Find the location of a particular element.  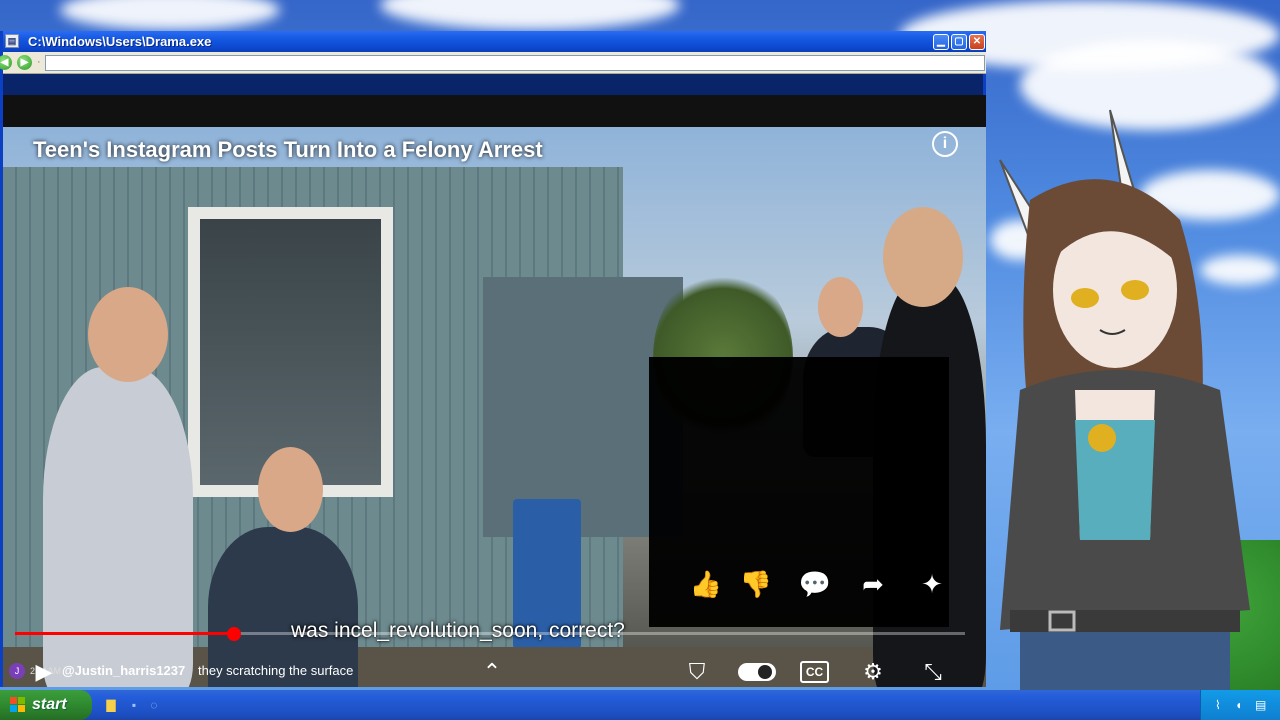

taskbar: start ▇ ▪ ◌ ⌇ ◖ ▤ is located at coordinates (640, 705).